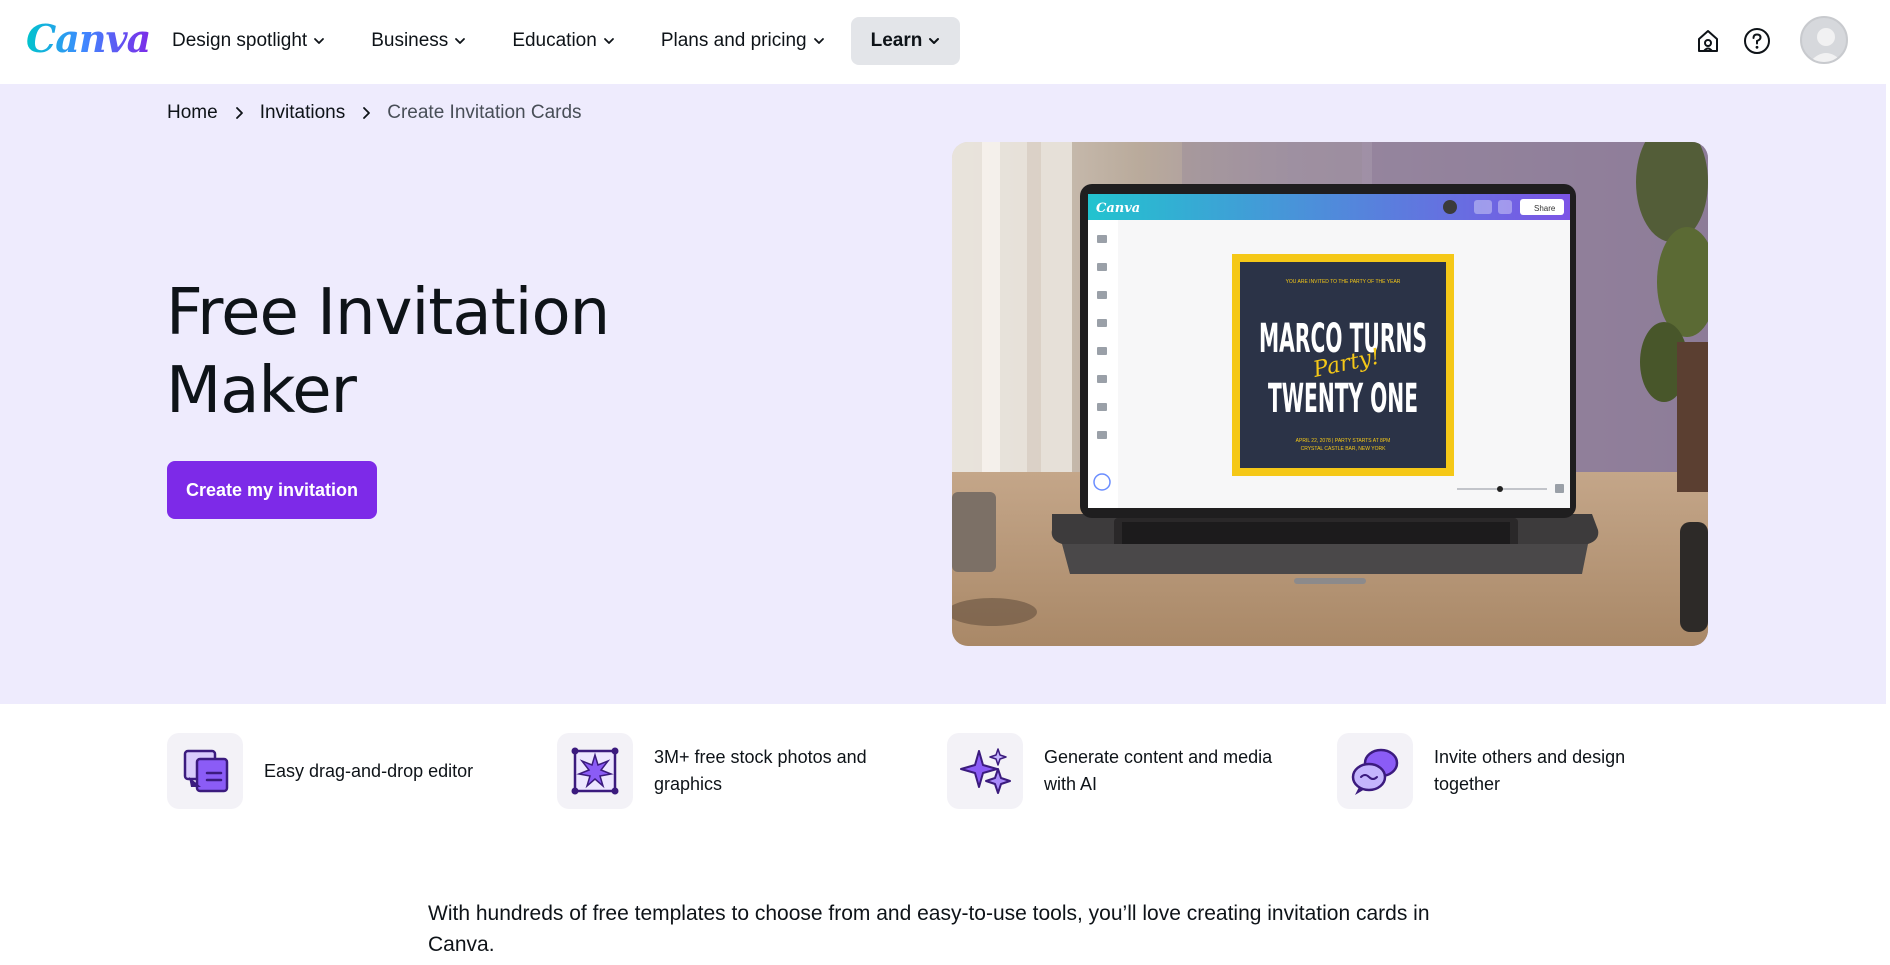 The width and height of the screenshot is (1890, 965). What do you see at coordinates (1343, 282) in the screenshot?
I see `card-small-top: YOU ARE INVITED TO THE PARTY OF THE YEAR` at bounding box center [1343, 282].